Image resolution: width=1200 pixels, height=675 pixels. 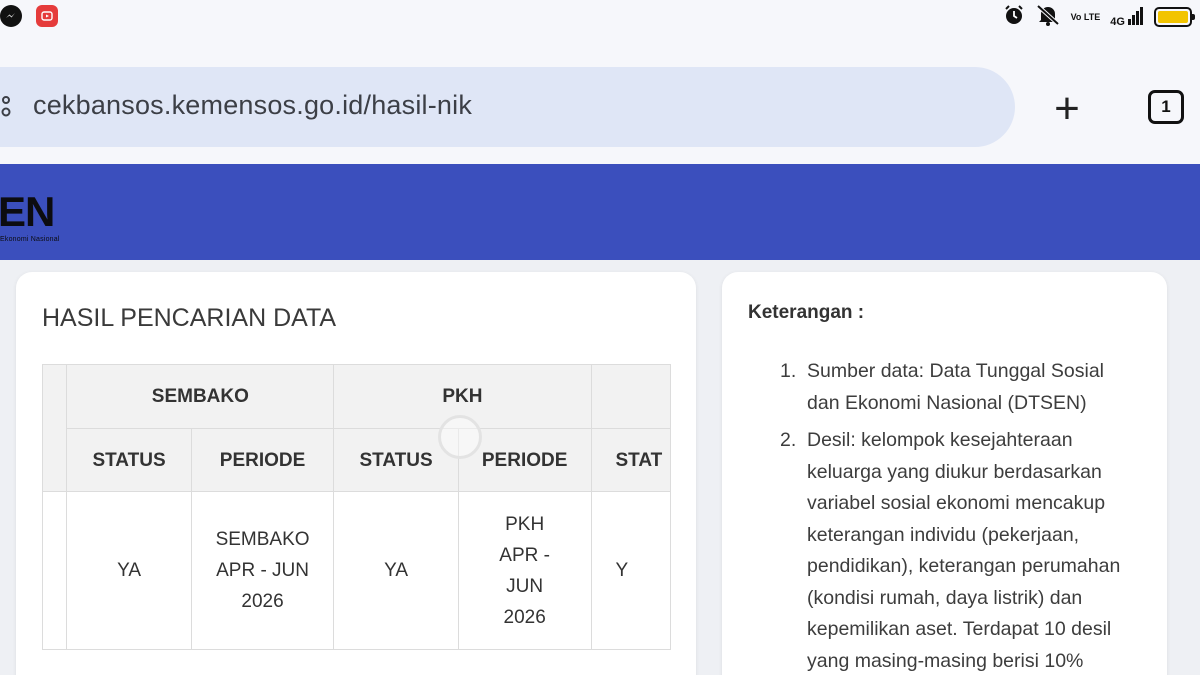 What do you see at coordinates (806, 312) in the screenshot?
I see `info-title: Keterangan :` at bounding box center [806, 312].